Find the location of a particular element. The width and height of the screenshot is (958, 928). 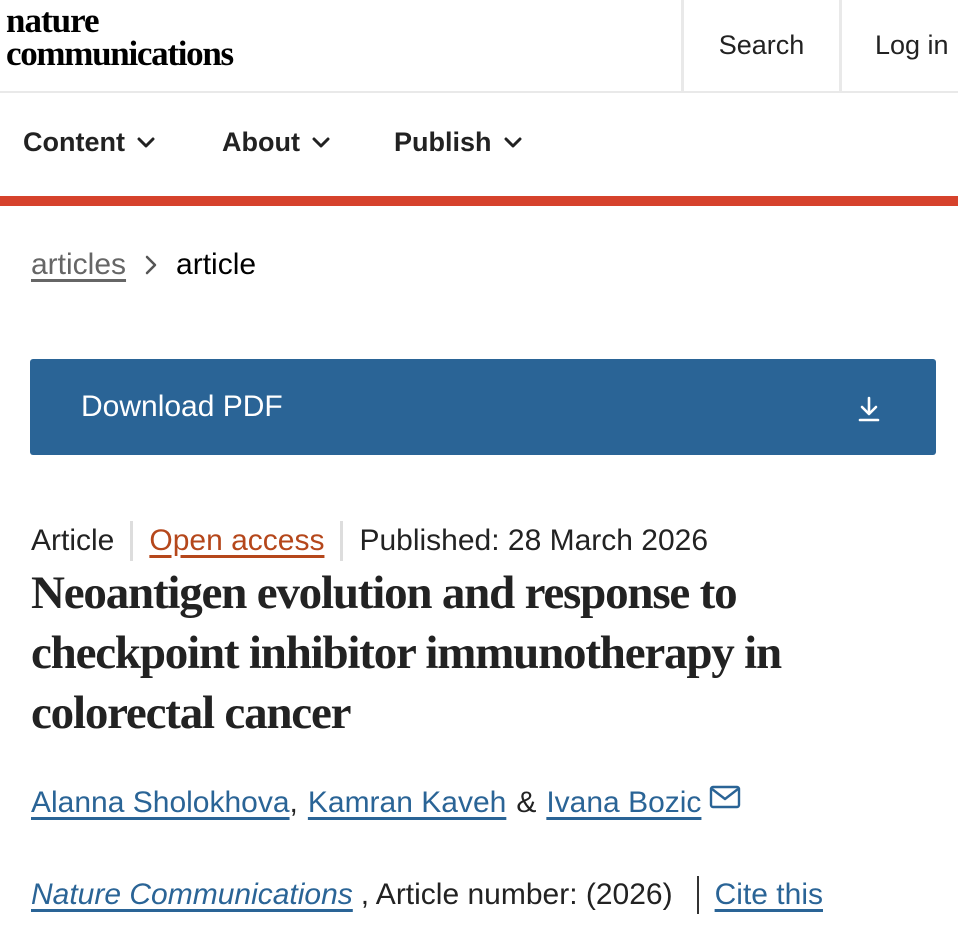

journal-logo: nature communications is located at coordinates (120, 37).